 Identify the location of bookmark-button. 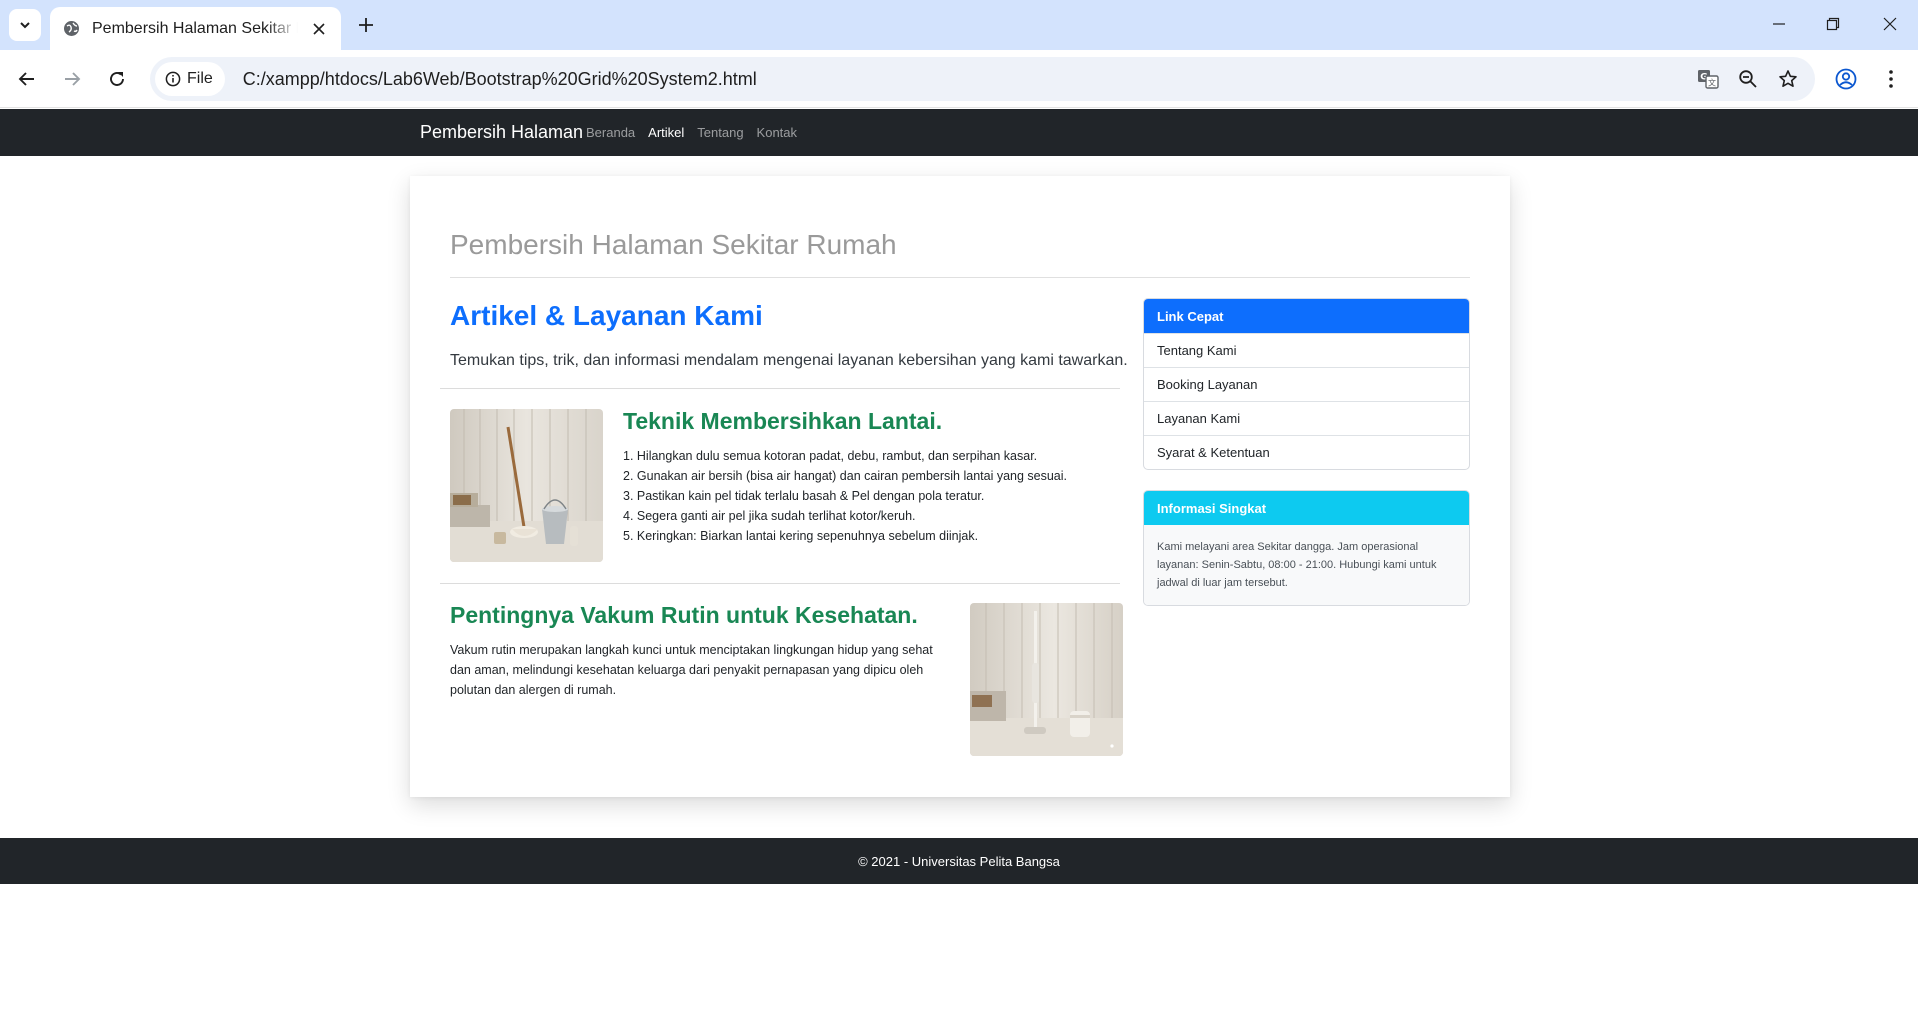
(1788, 79).